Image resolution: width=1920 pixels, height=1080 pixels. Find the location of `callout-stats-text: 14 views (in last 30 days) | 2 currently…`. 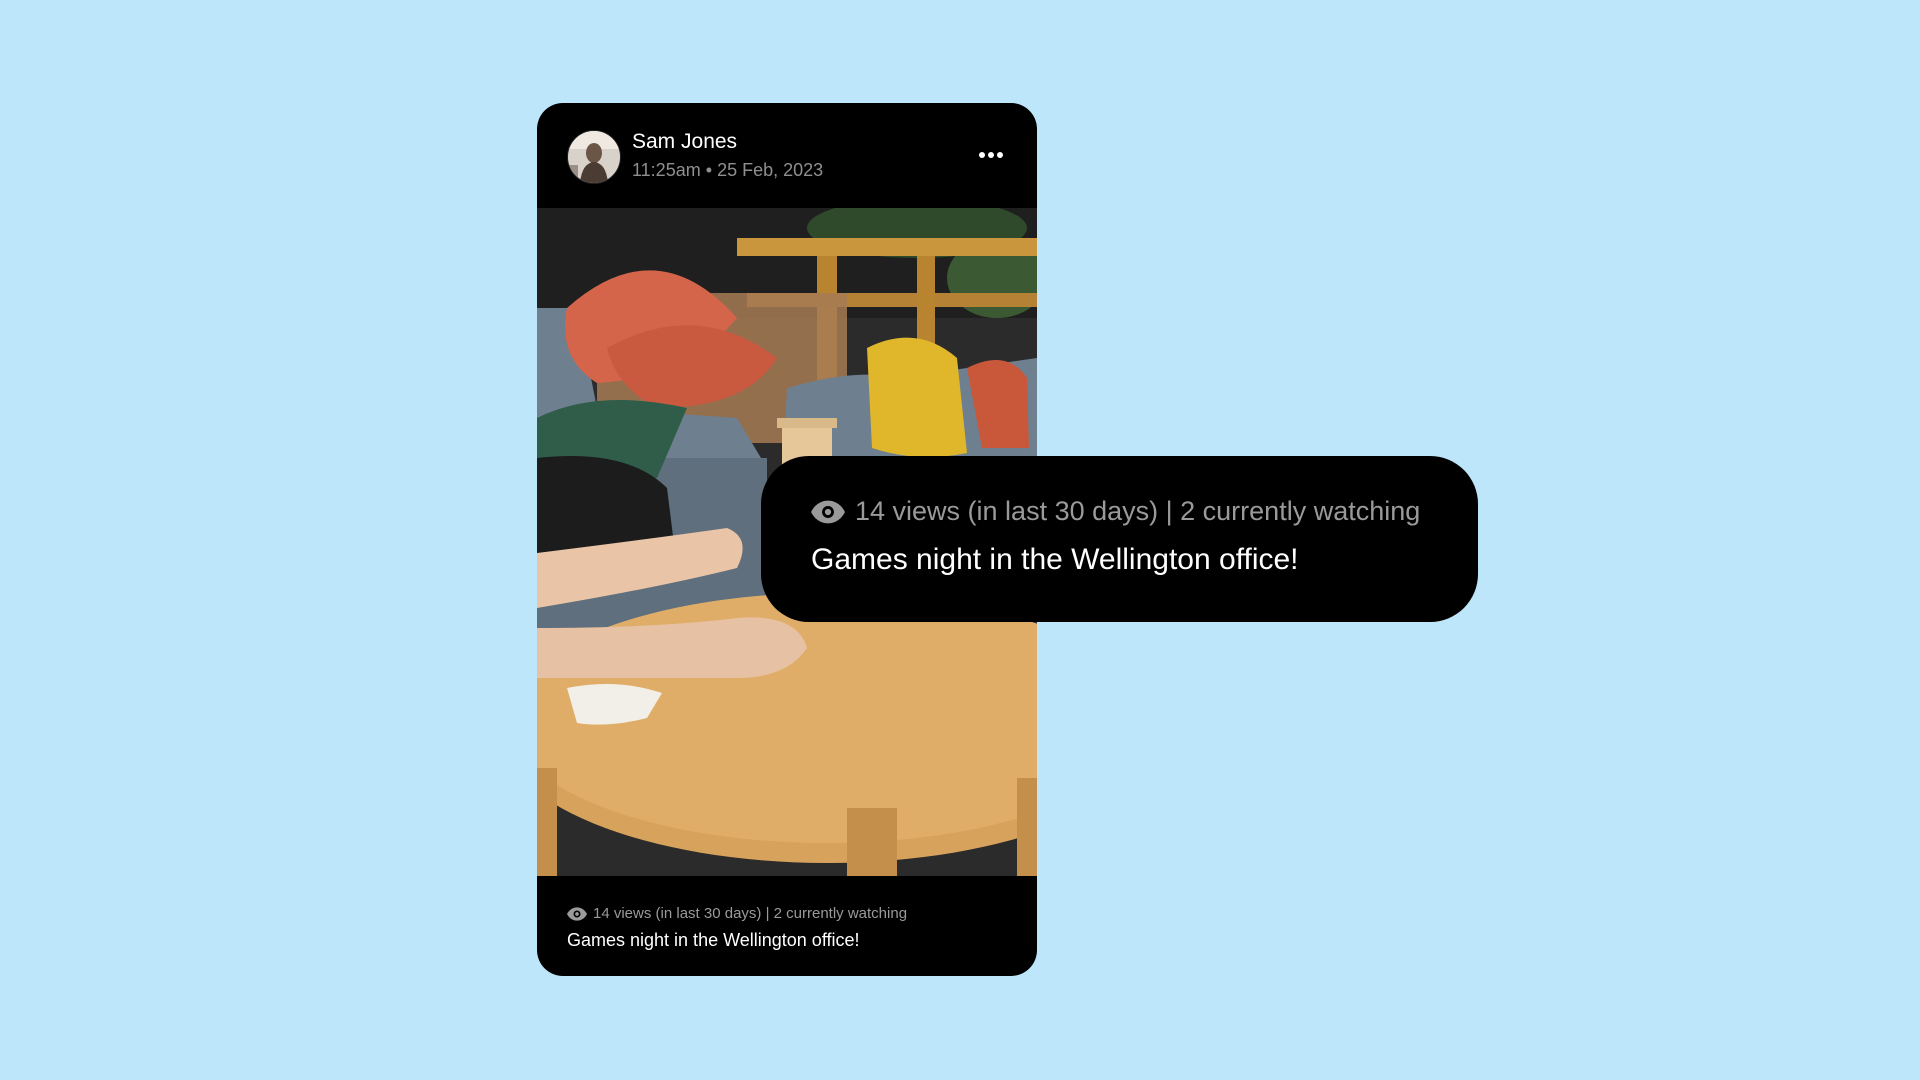

callout-stats-text: 14 views (in last 30 days) | 2 currently… is located at coordinates (1138, 511).